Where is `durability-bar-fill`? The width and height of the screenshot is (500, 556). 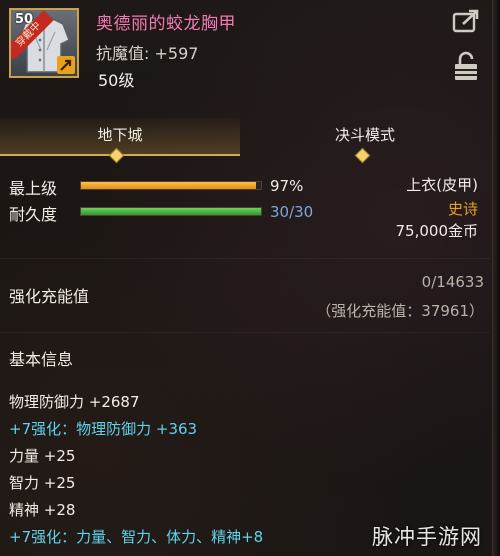 durability-bar-fill is located at coordinates (171, 211).